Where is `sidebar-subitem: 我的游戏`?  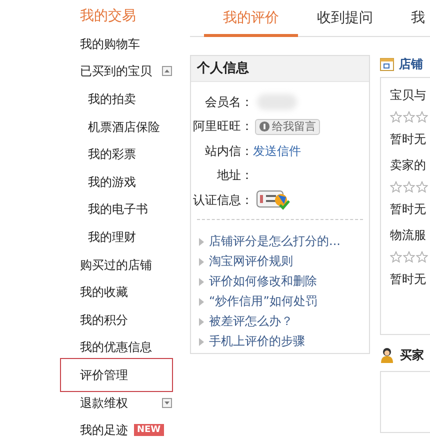 sidebar-subitem: 我的游戏 is located at coordinates (116, 182).